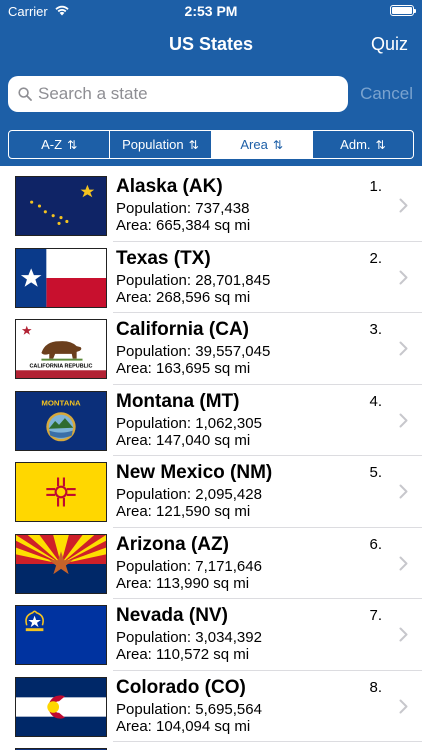 The image size is (422, 750). What do you see at coordinates (375, 401) in the screenshot?
I see `state-rank: 4.` at bounding box center [375, 401].